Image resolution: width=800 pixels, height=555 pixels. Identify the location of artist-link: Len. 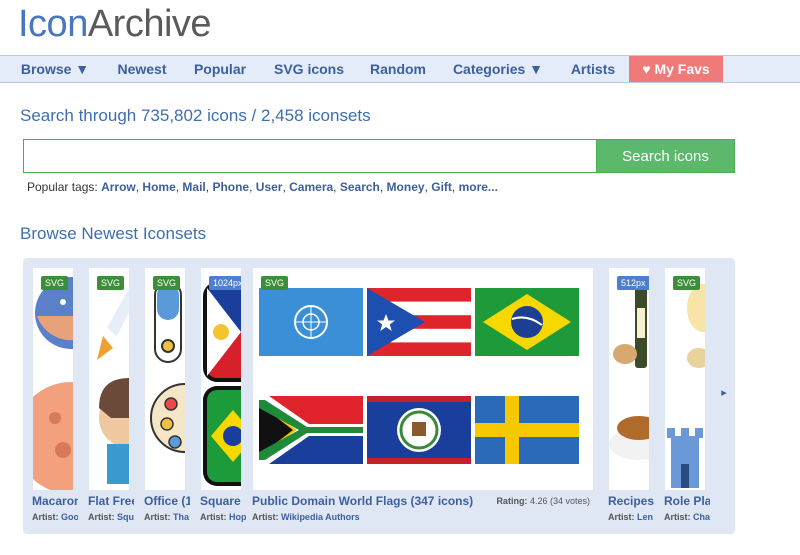
(645, 517).